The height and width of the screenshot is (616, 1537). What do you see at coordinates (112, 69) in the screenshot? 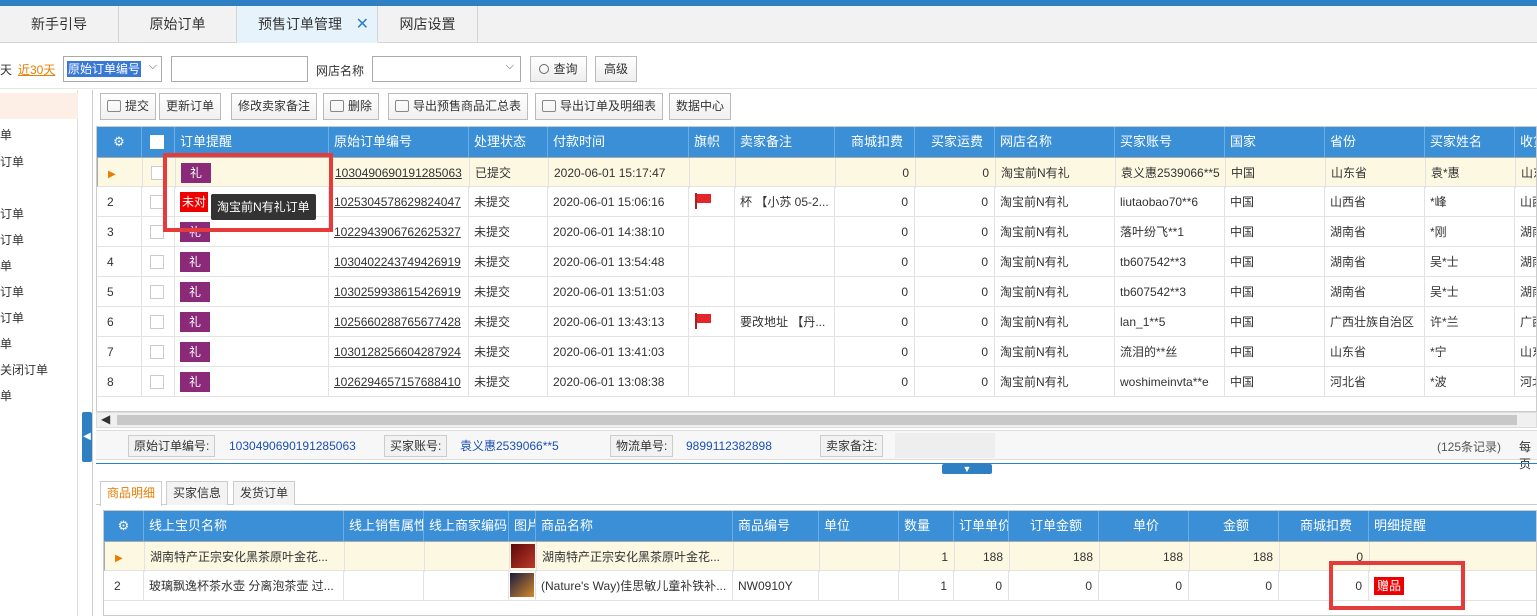
I see `field-select: 原始订单编号 ⌵` at bounding box center [112, 69].